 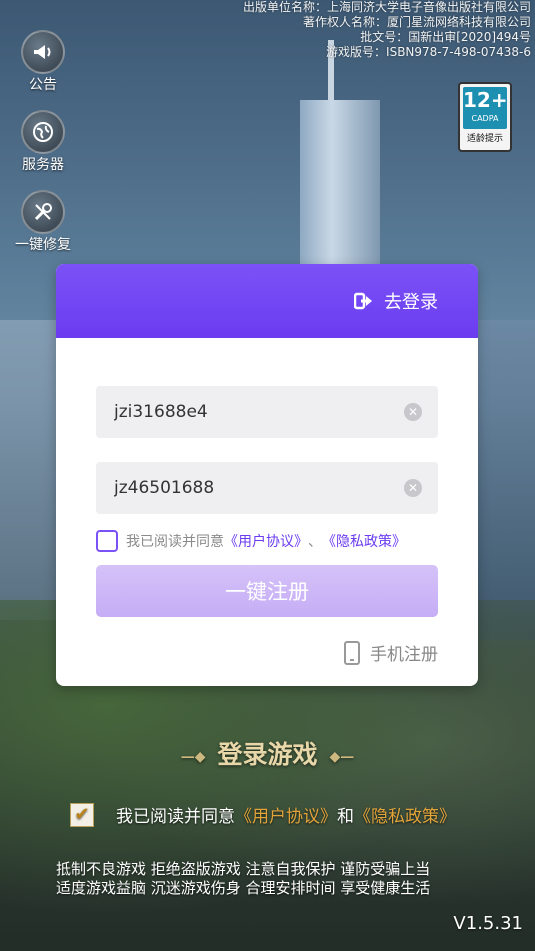 I want to click on age-rating-org: CADPA, so click(x=485, y=118).